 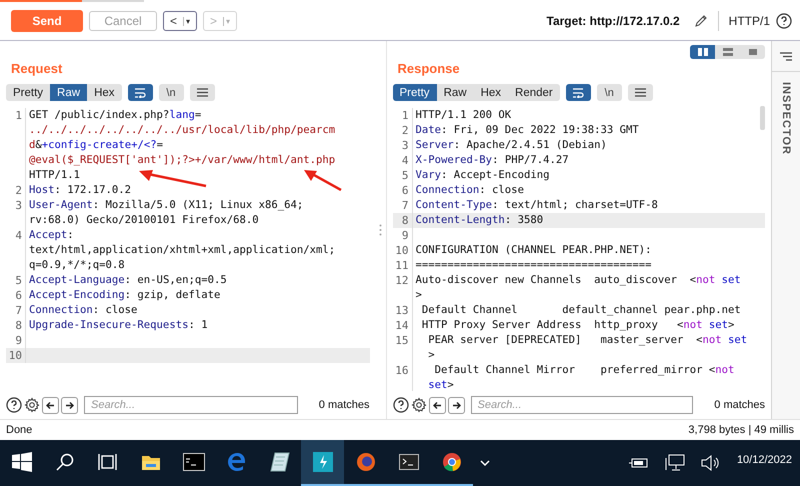 What do you see at coordinates (402, 190) in the screenshot?
I see `line-number: 6` at bounding box center [402, 190].